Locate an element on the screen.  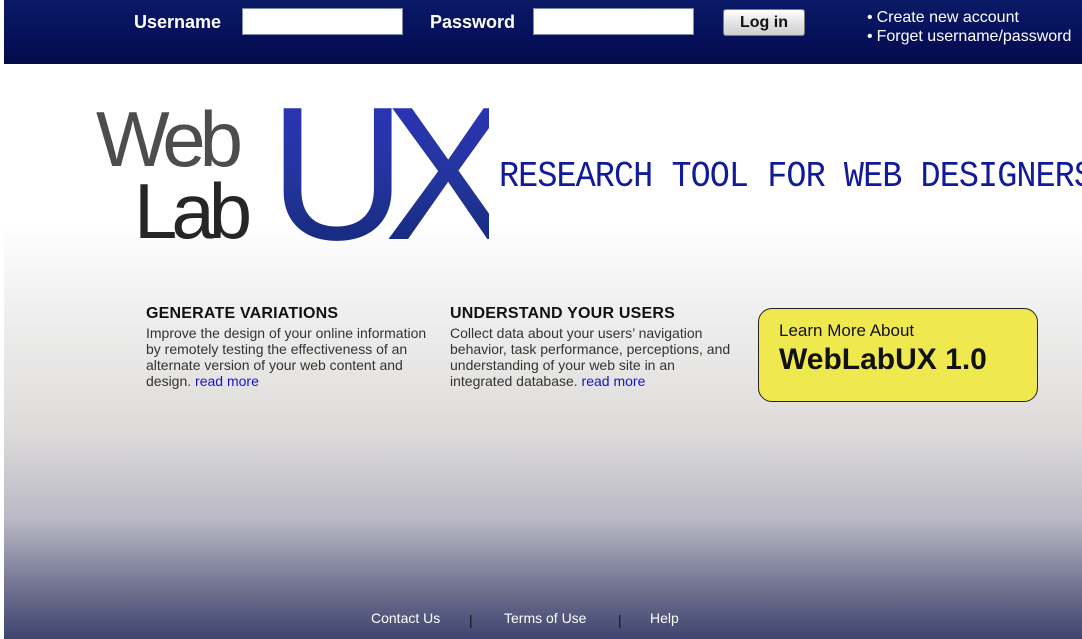
create-account-link: Create new account is located at coordinates (948, 17).